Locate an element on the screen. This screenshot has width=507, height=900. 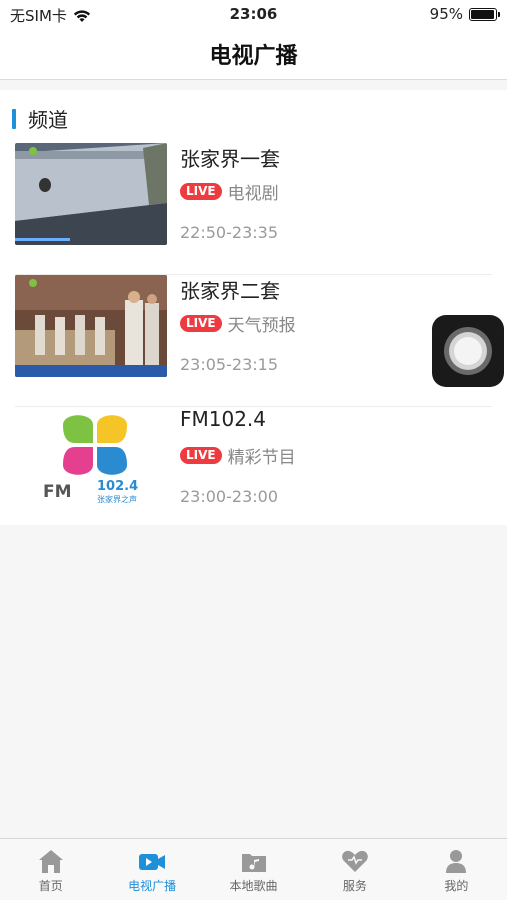
logo-fm-text: FM is located at coordinates (57, 492).